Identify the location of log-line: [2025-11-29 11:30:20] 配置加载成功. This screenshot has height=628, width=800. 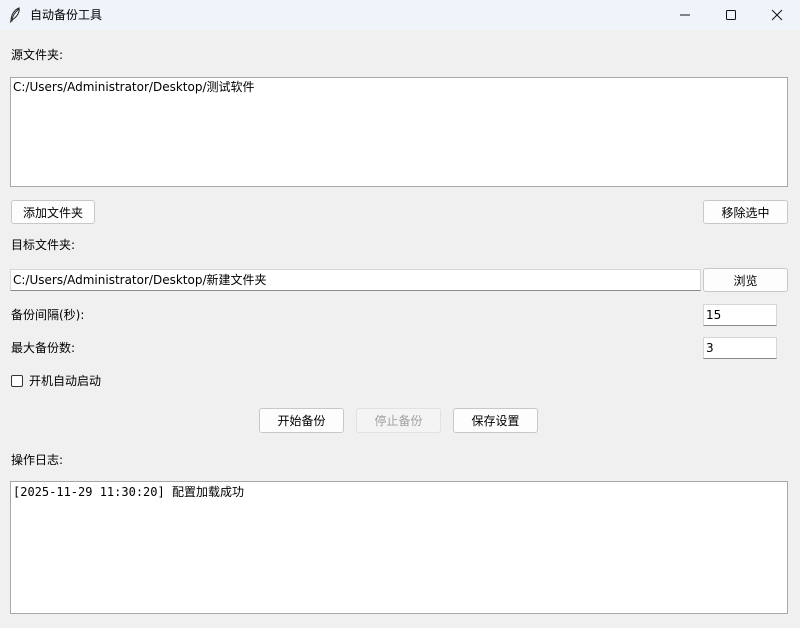
(128, 492).